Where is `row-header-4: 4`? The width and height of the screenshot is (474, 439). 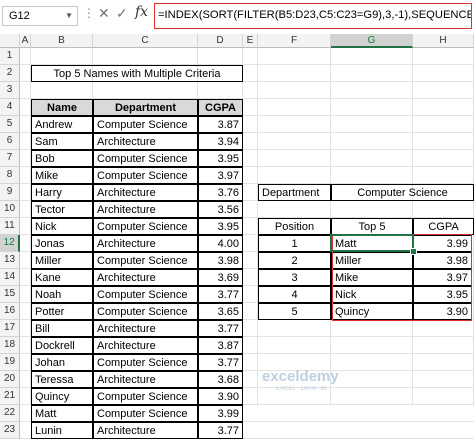 row-header-4: 4 is located at coordinates (10, 107).